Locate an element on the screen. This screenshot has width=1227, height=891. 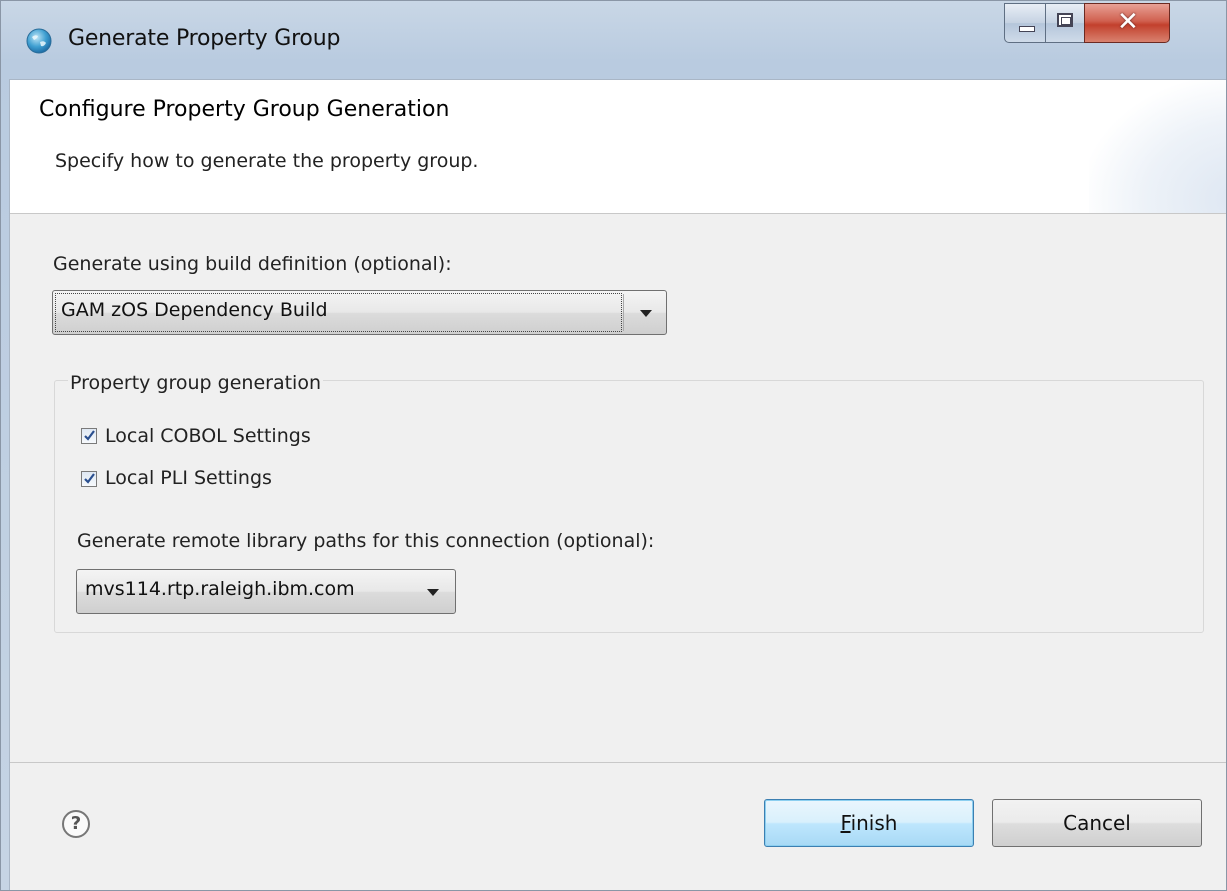
maximize-button is located at coordinates (1065, 23).